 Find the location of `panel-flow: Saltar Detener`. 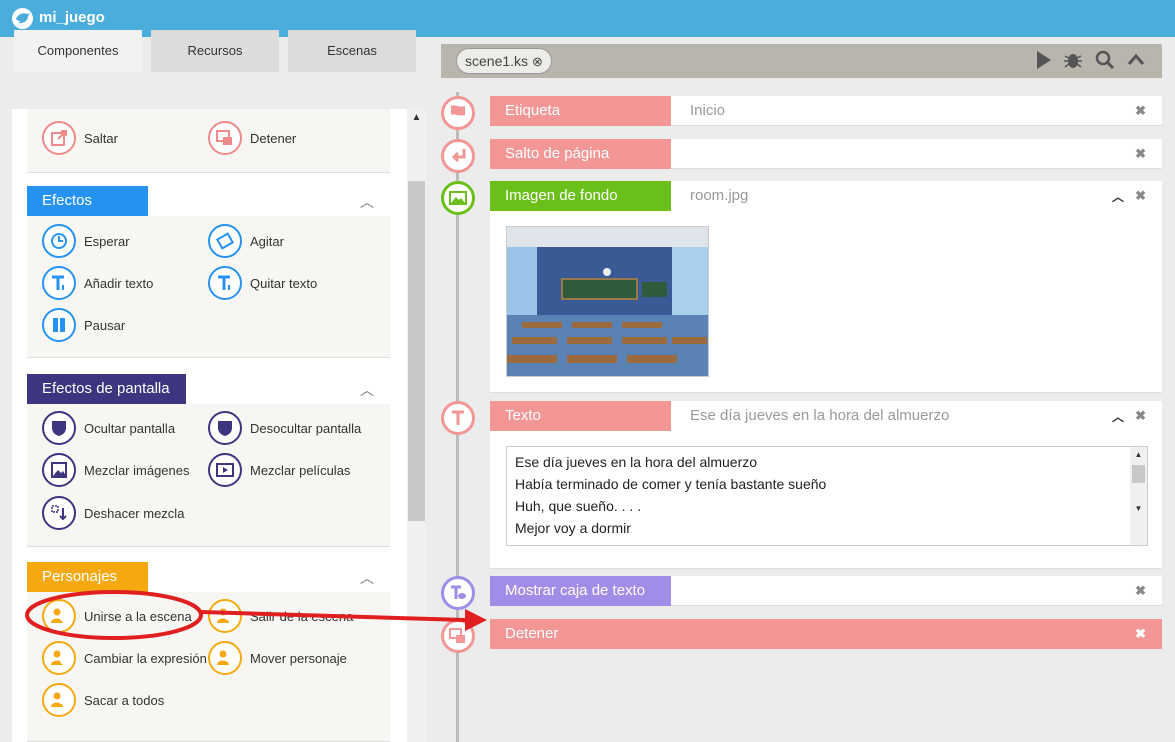

panel-flow: Saltar Detener is located at coordinates (208, 141).